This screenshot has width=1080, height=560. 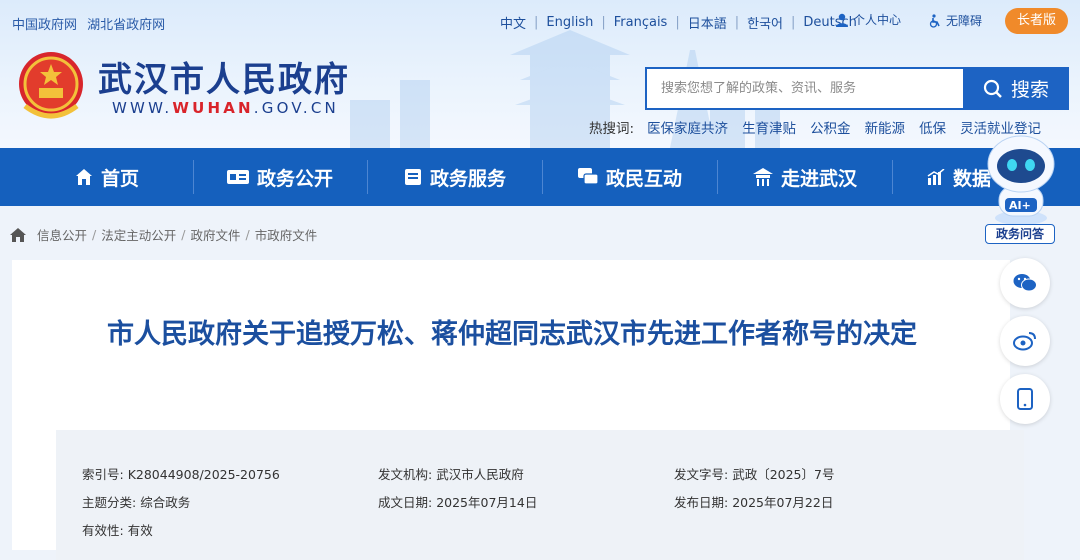 I want to click on nav-item-gov-services: 政务服务, so click(x=455, y=177).